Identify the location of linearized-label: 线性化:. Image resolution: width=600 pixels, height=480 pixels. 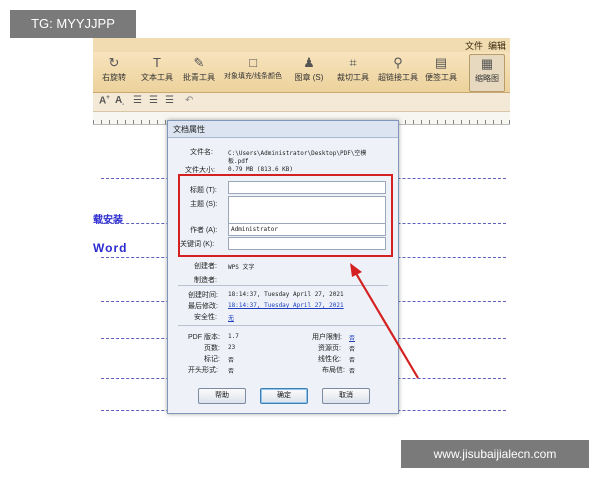
(329, 359).